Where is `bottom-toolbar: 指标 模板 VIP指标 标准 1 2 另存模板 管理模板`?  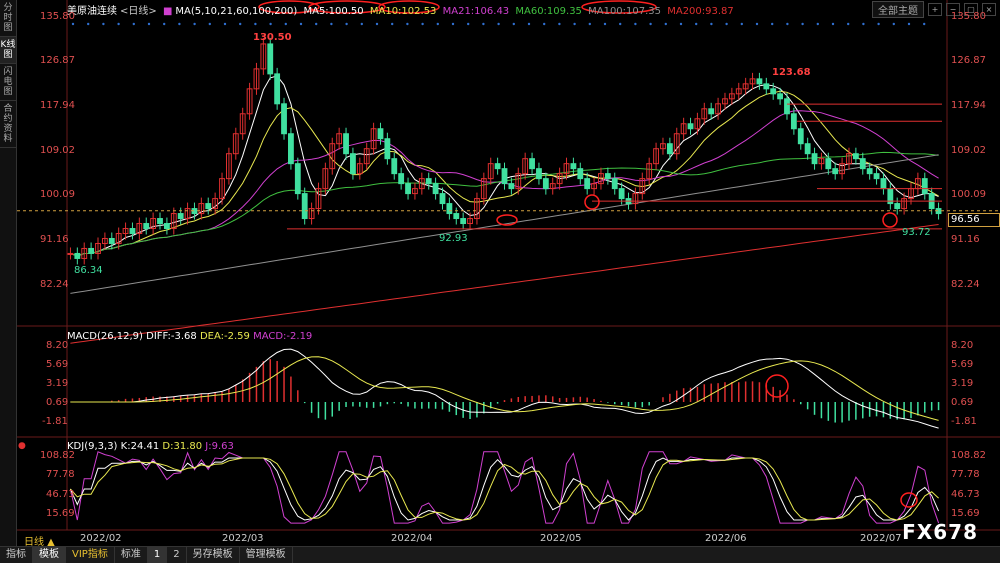
bottom-toolbar: 指标 模板 VIP指标 标准 1 2 另存模板 管理模板 is located at coordinates (500, 554).